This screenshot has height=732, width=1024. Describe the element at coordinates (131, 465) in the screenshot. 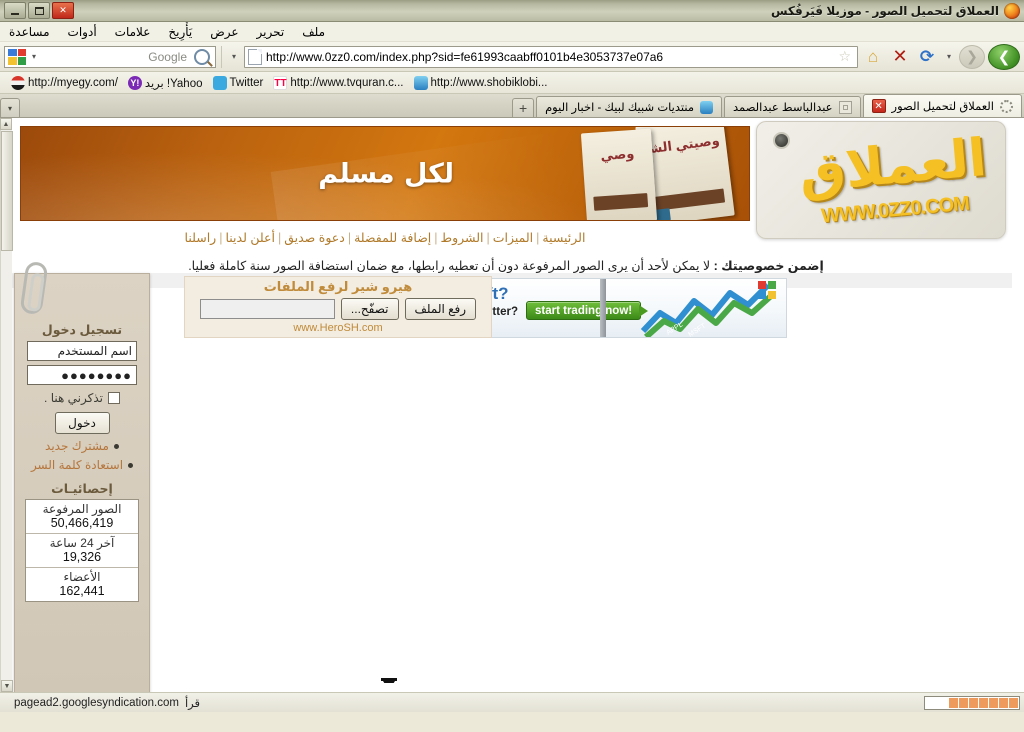

I see `bullet-icon` at that location.